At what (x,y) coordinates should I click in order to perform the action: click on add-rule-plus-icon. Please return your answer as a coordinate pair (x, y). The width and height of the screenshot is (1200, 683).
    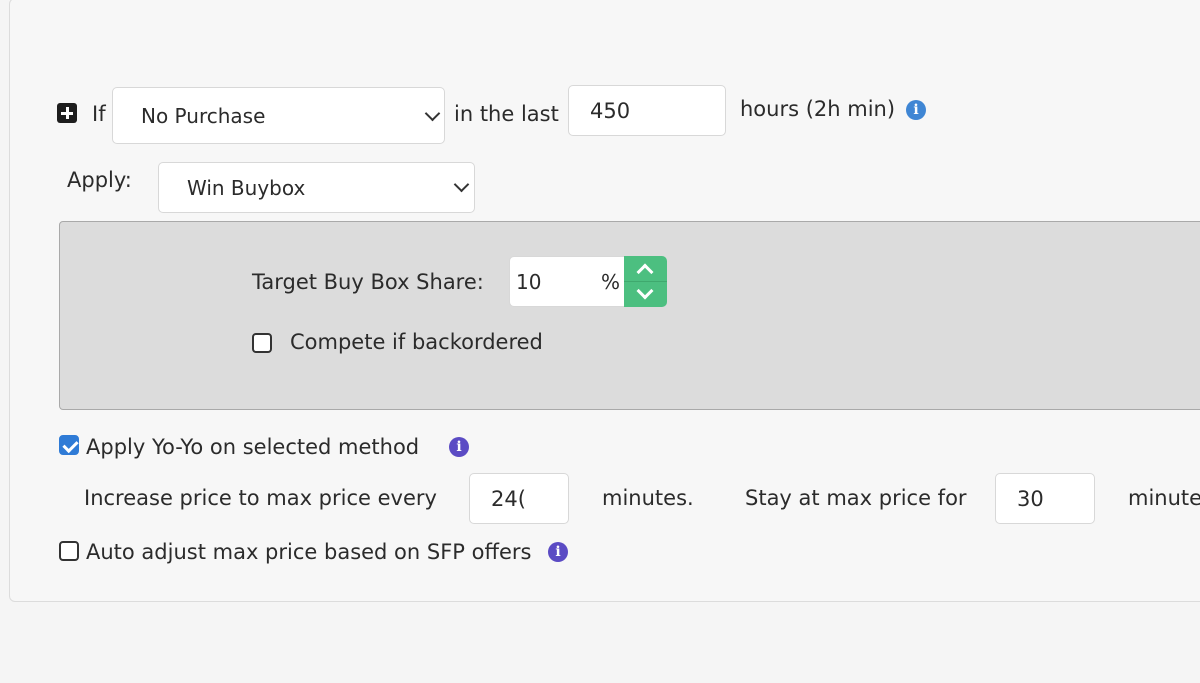
    Looking at the image, I should click on (67, 113).